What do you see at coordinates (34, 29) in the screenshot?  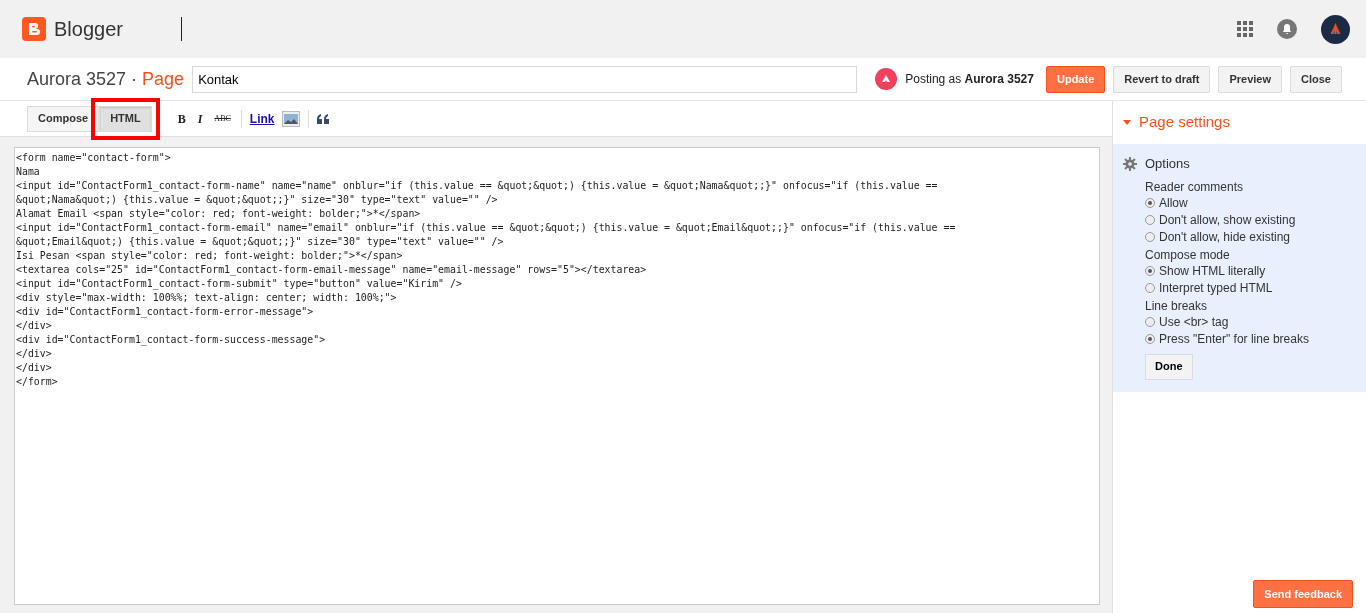 I see `blogger-logo-icon` at bounding box center [34, 29].